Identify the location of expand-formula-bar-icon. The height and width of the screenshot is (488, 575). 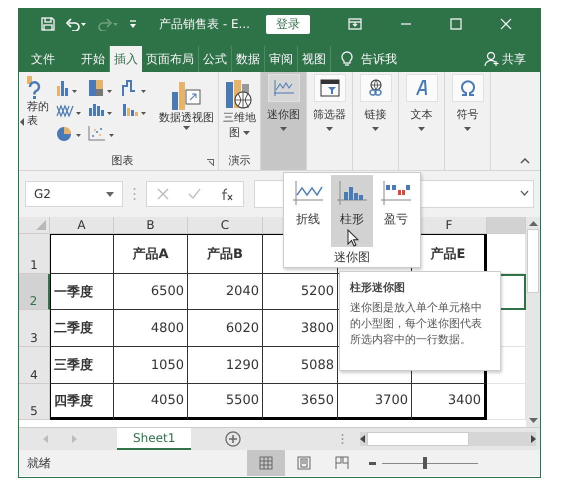
(524, 193).